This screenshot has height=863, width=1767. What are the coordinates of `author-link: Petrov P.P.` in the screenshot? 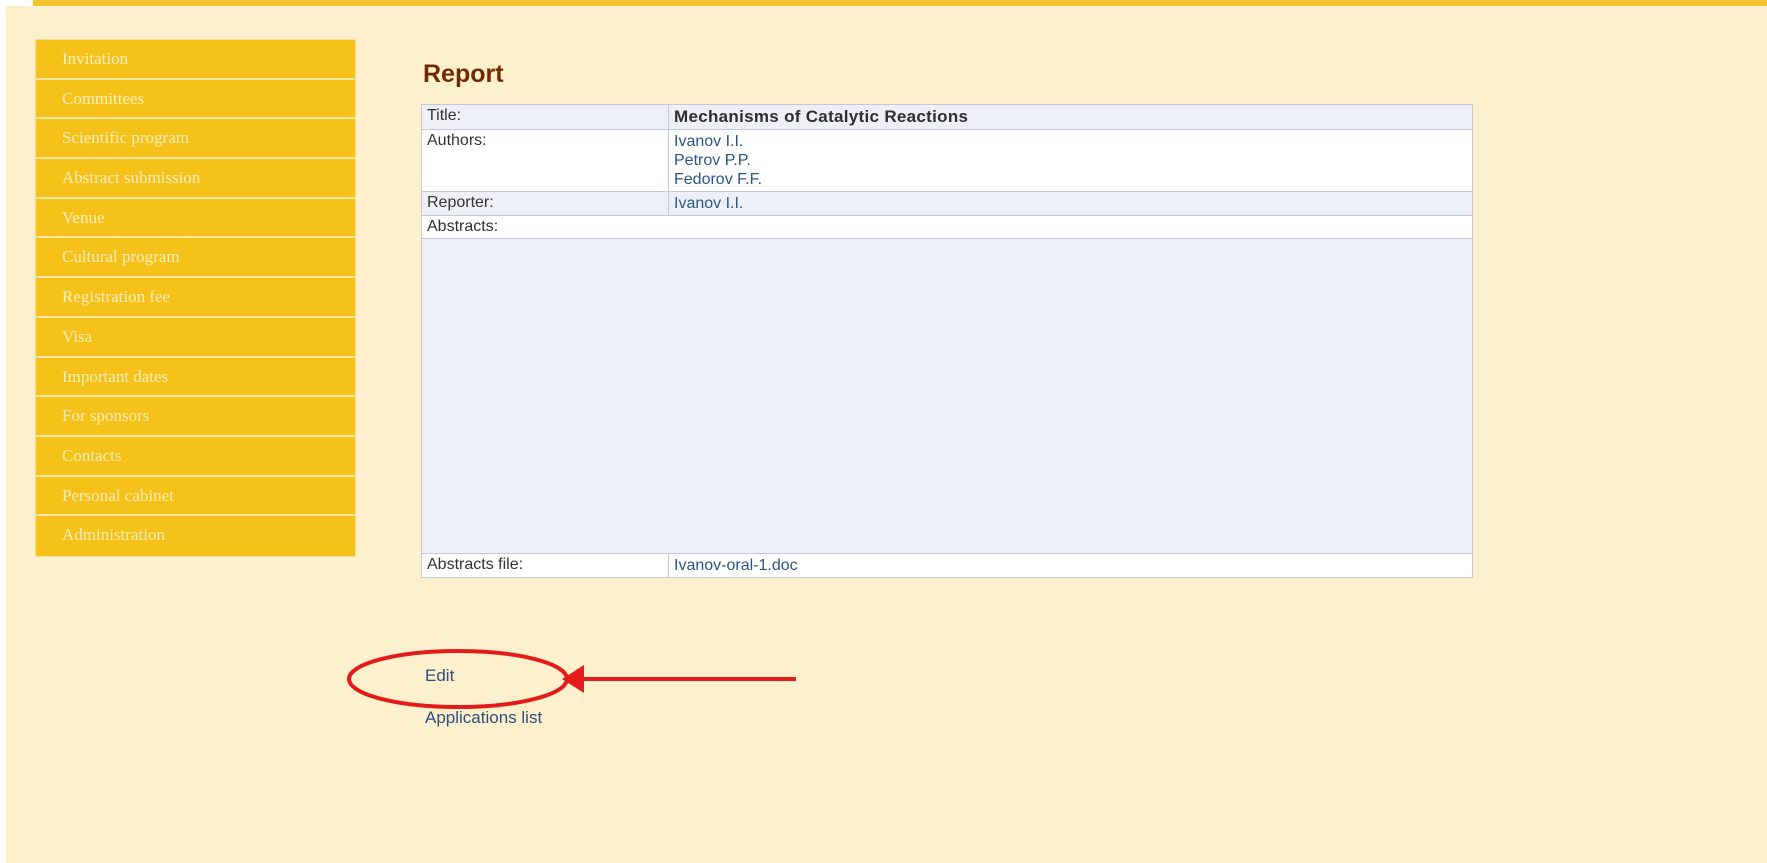 It's located at (1070, 160).